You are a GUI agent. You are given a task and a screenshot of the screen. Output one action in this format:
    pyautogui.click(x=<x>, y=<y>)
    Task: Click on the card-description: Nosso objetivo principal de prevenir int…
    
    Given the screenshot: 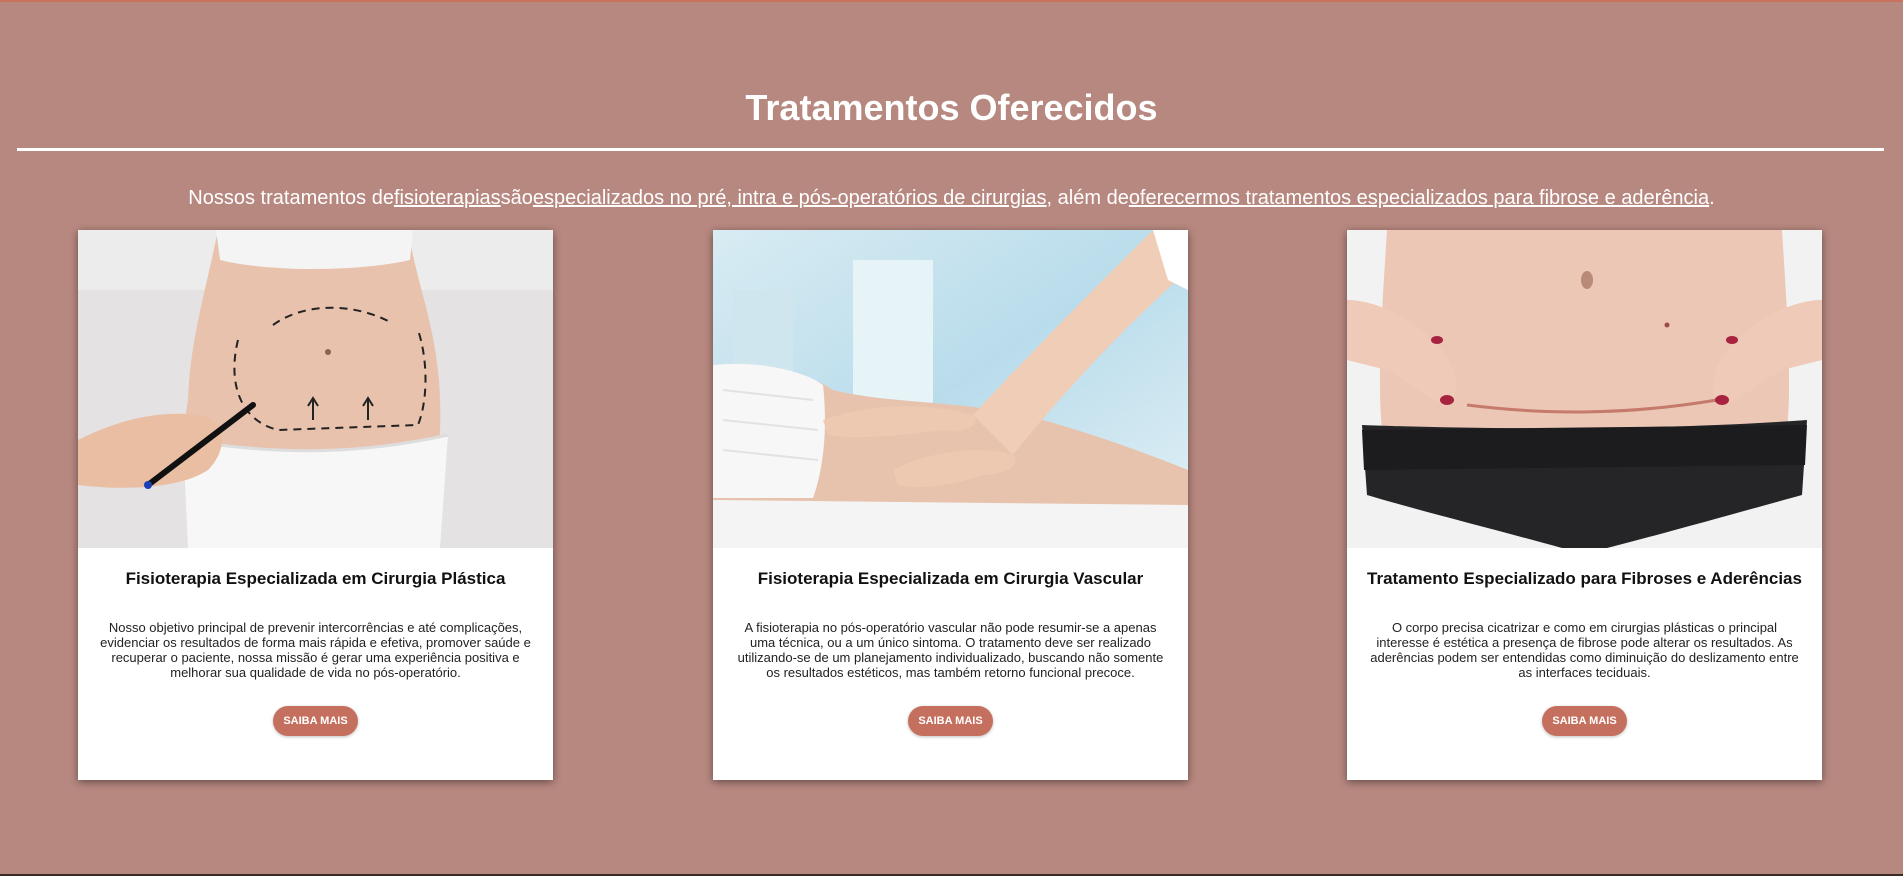 What is the action you would take?
    pyautogui.click(x=315, y=650)
    